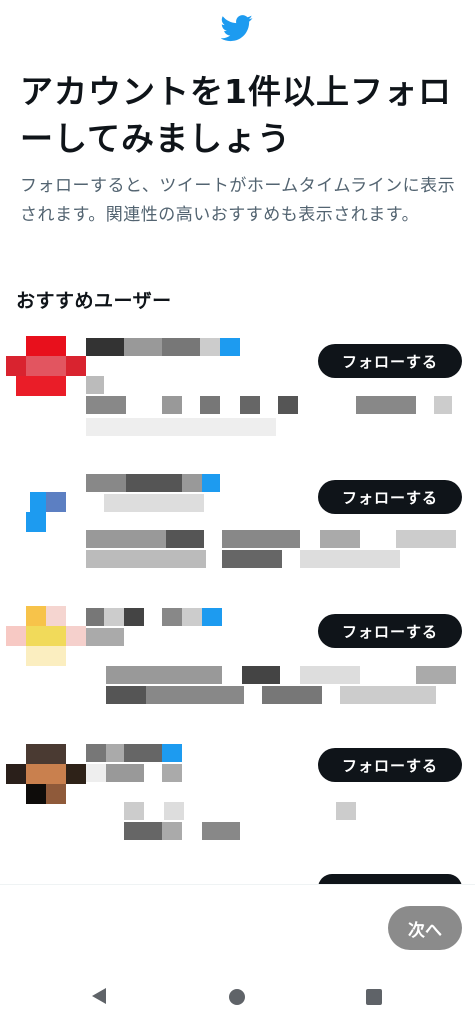  I want to click on back-triangle-icon, so click(99, 996).